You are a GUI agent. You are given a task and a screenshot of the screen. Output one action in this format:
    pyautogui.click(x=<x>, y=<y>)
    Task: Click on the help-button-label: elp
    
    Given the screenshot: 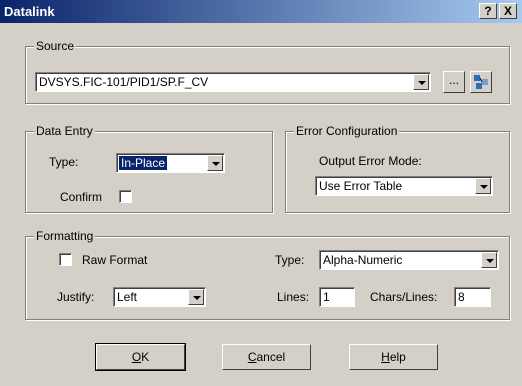 What is the action you would take?
    pyautogui.click(x=397, y=357)
    